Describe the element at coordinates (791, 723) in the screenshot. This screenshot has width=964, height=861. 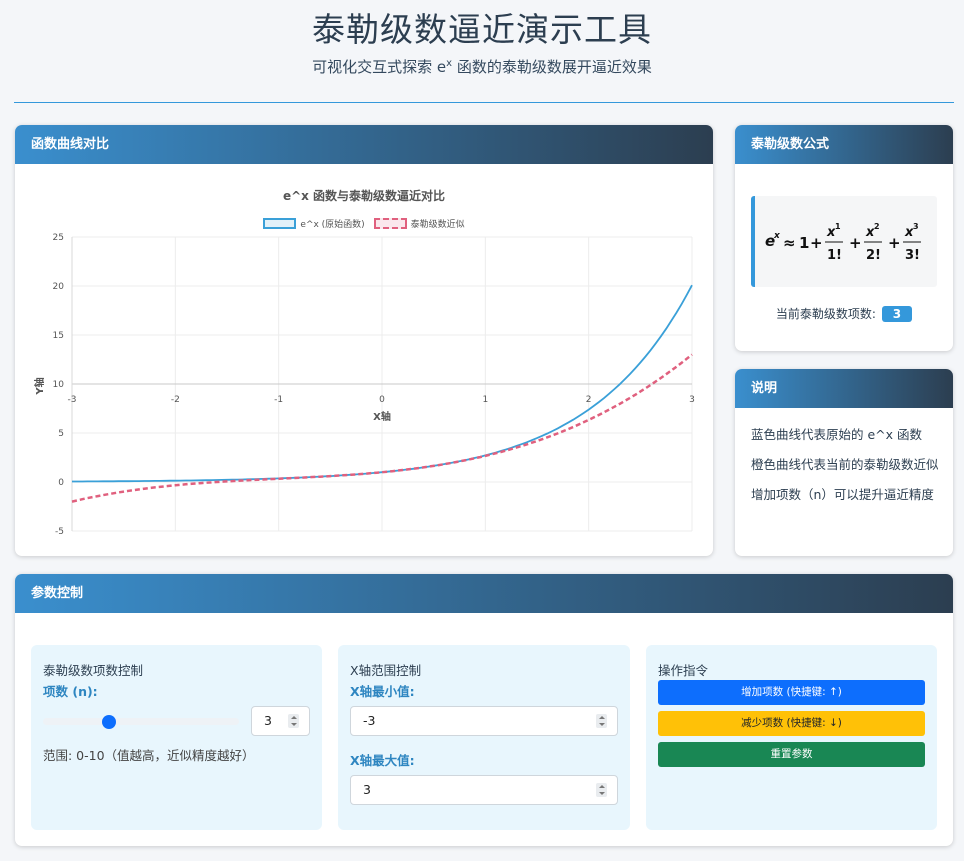
I see `decrease-terms-button: 减少项数 (快捷键: ↓)` at that location.